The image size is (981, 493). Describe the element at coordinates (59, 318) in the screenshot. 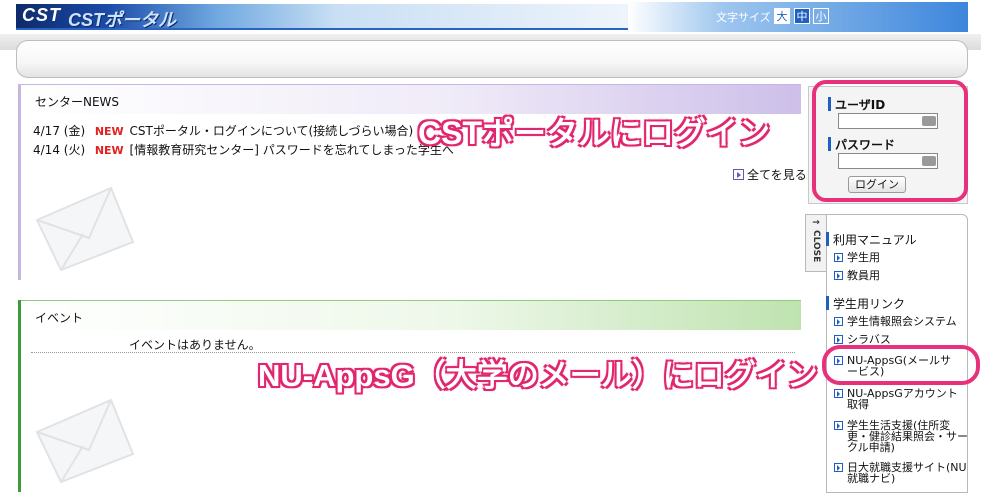

I see `event-title: イベント` at that location.